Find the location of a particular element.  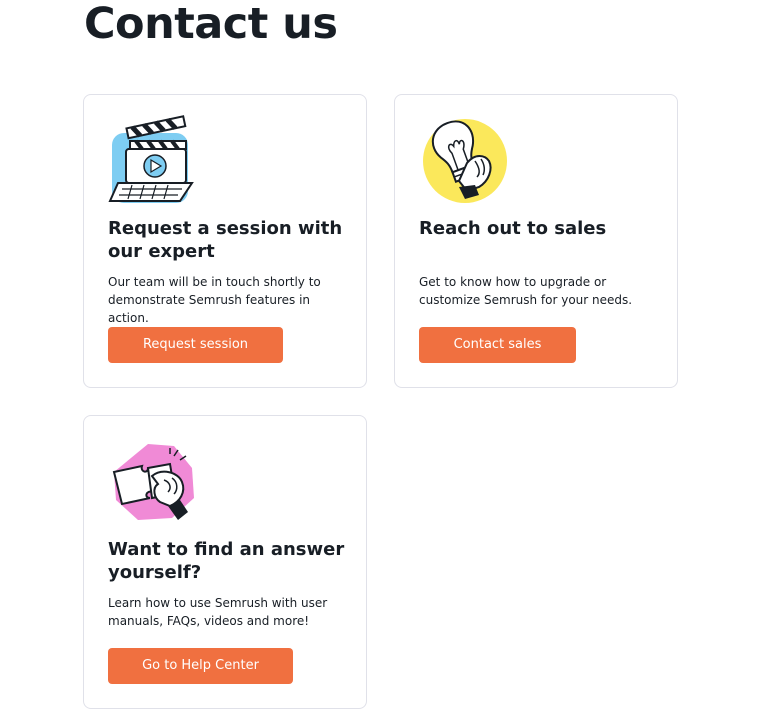

lightbulb-hand-icon is located at coordinates (464, 160).